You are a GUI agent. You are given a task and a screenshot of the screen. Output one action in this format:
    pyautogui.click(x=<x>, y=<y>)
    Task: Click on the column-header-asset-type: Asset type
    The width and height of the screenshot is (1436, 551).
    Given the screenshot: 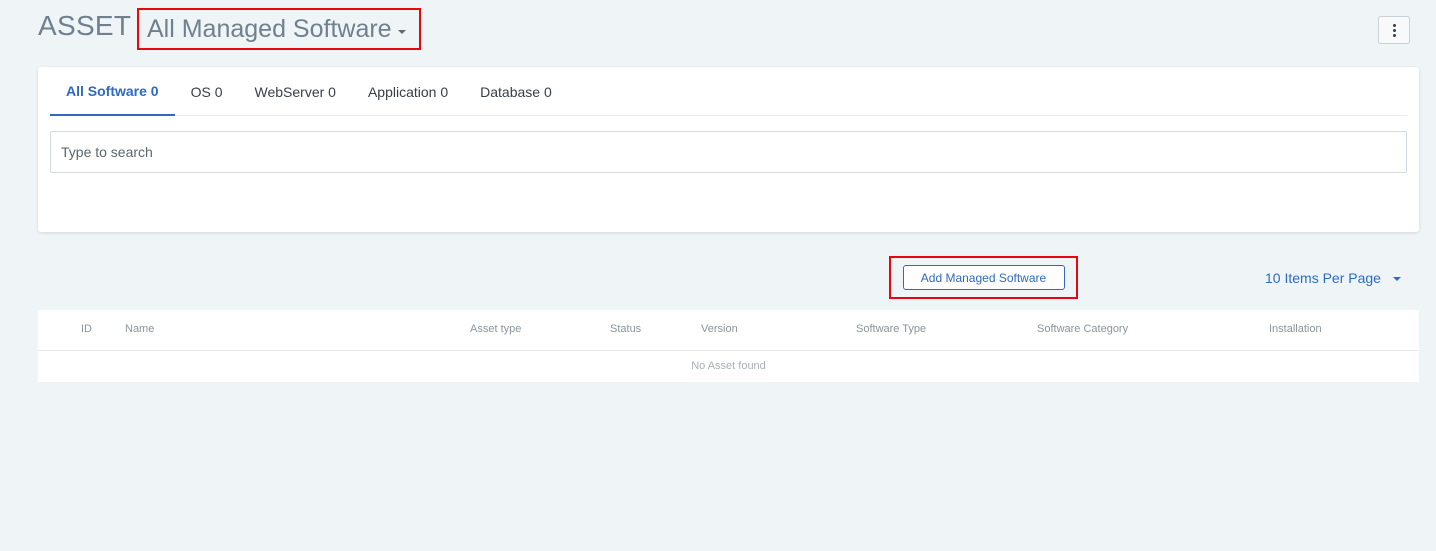 What is the action you would take?
    pyautogui.click(x=495, y=329)
    